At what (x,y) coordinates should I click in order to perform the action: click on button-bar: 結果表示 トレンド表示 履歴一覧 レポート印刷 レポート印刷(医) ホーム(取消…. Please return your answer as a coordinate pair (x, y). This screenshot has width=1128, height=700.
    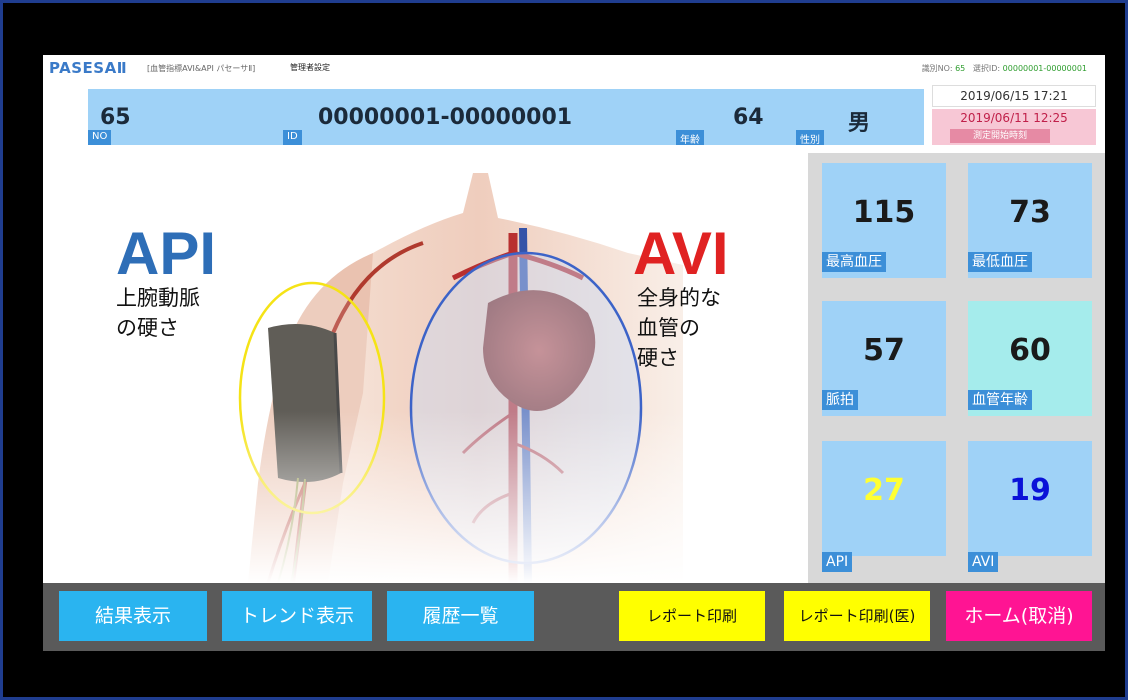
    Looking at the image, I should click on (574, 617).